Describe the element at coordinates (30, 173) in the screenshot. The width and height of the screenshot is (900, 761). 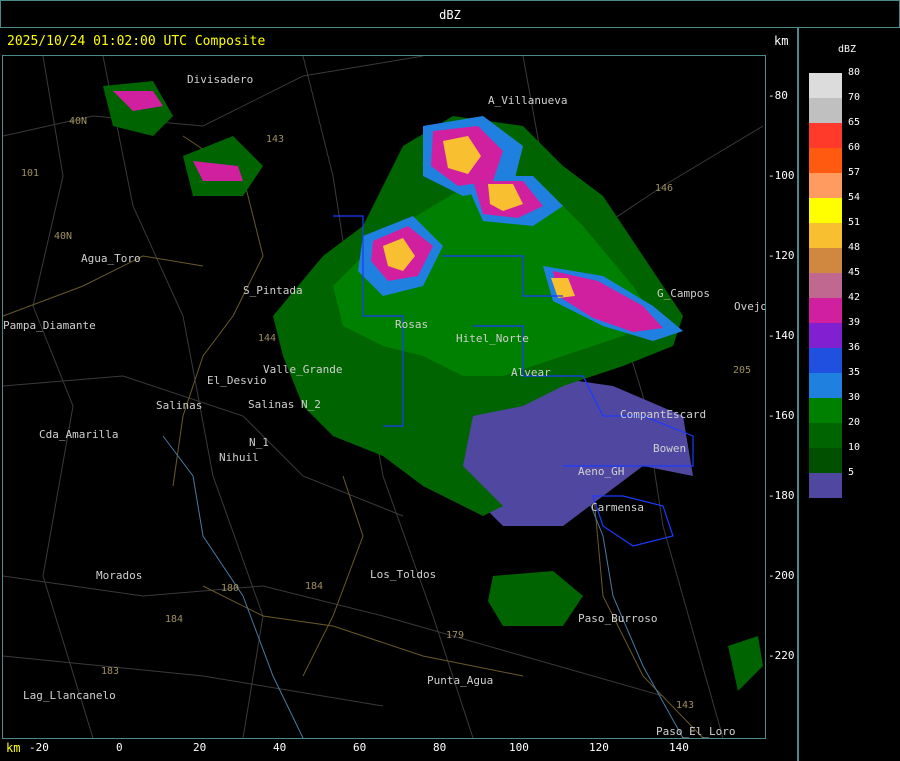
I see `road-label: 101` at that location.